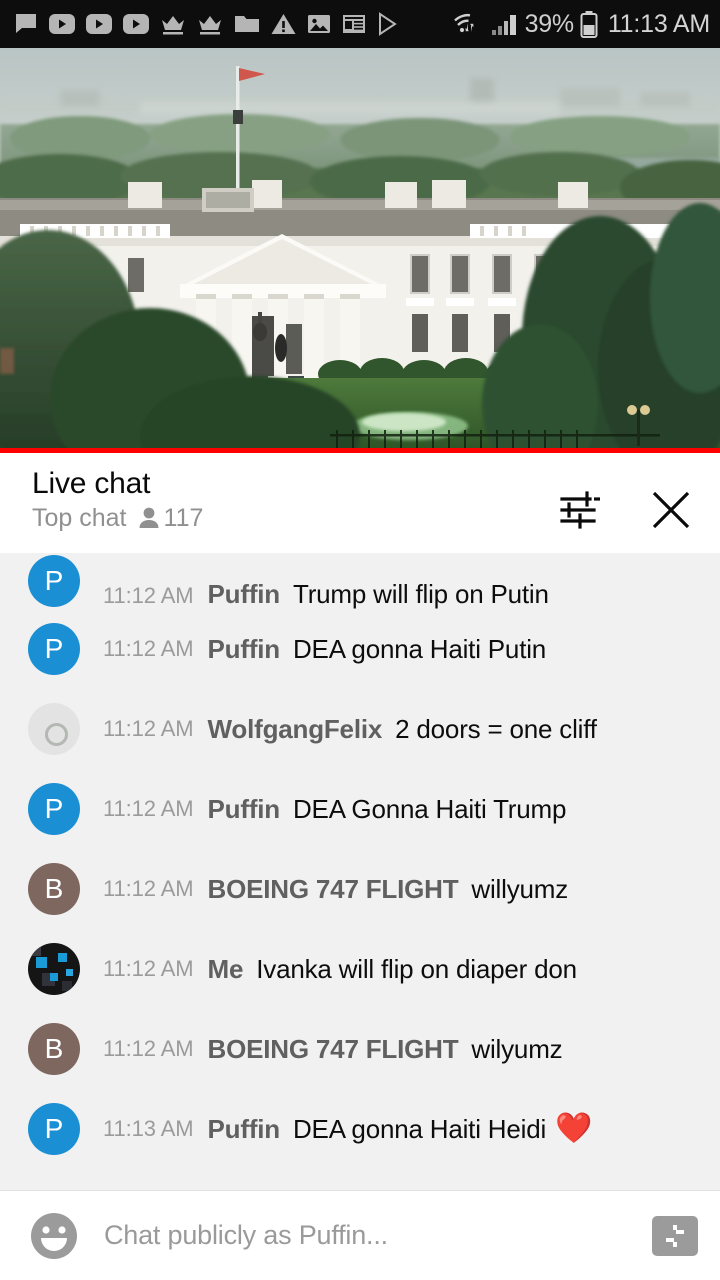 This screenshot has width=720, height=1280. What do you see at coordinates (574, 1128) in the screenshot?
I see `message-emoji: ❤️` at bounding box center [574, 1128].